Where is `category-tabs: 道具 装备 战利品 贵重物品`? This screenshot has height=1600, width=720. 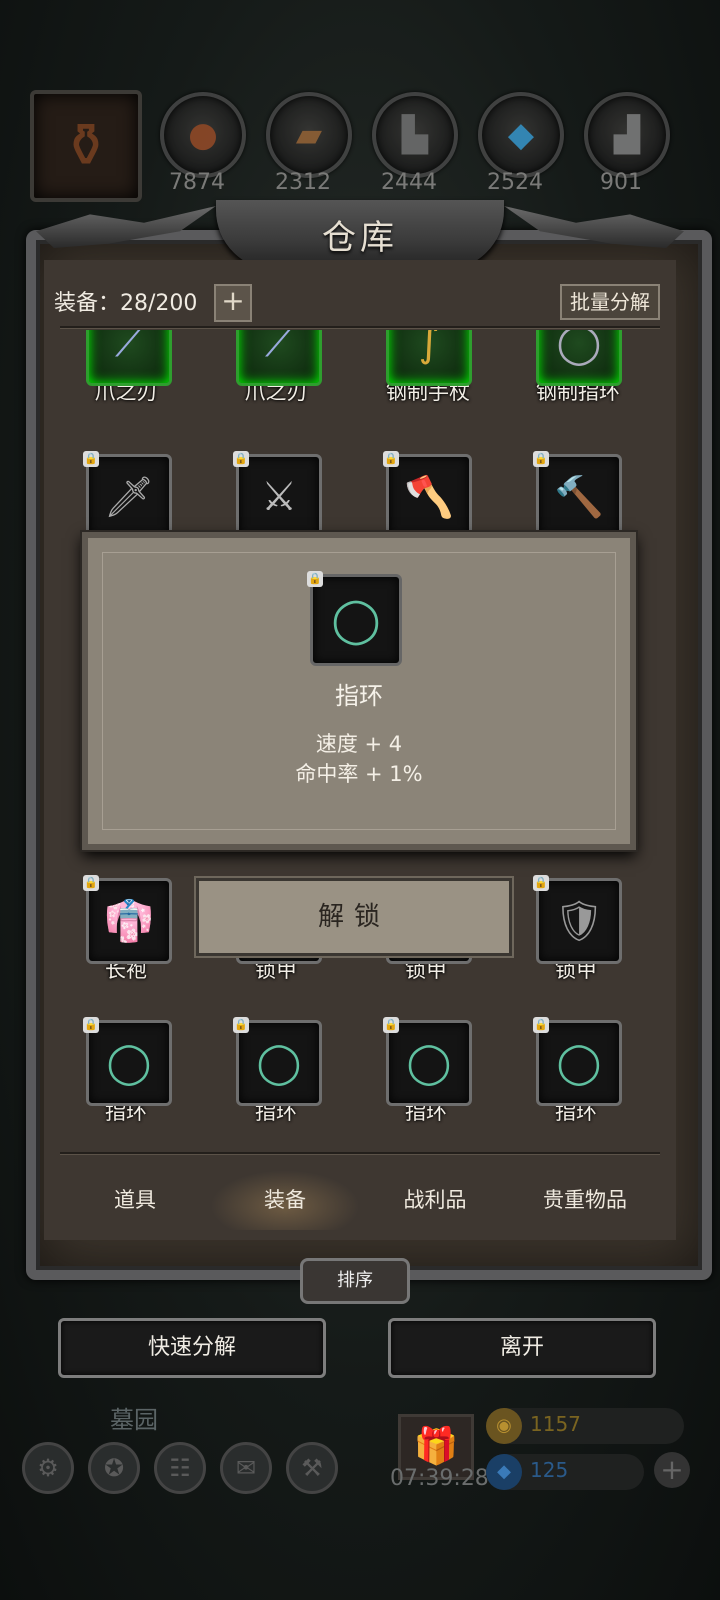
category-tabs: 道具 装备 战利品 贵重物品 is located at coordinates (360, 1200).